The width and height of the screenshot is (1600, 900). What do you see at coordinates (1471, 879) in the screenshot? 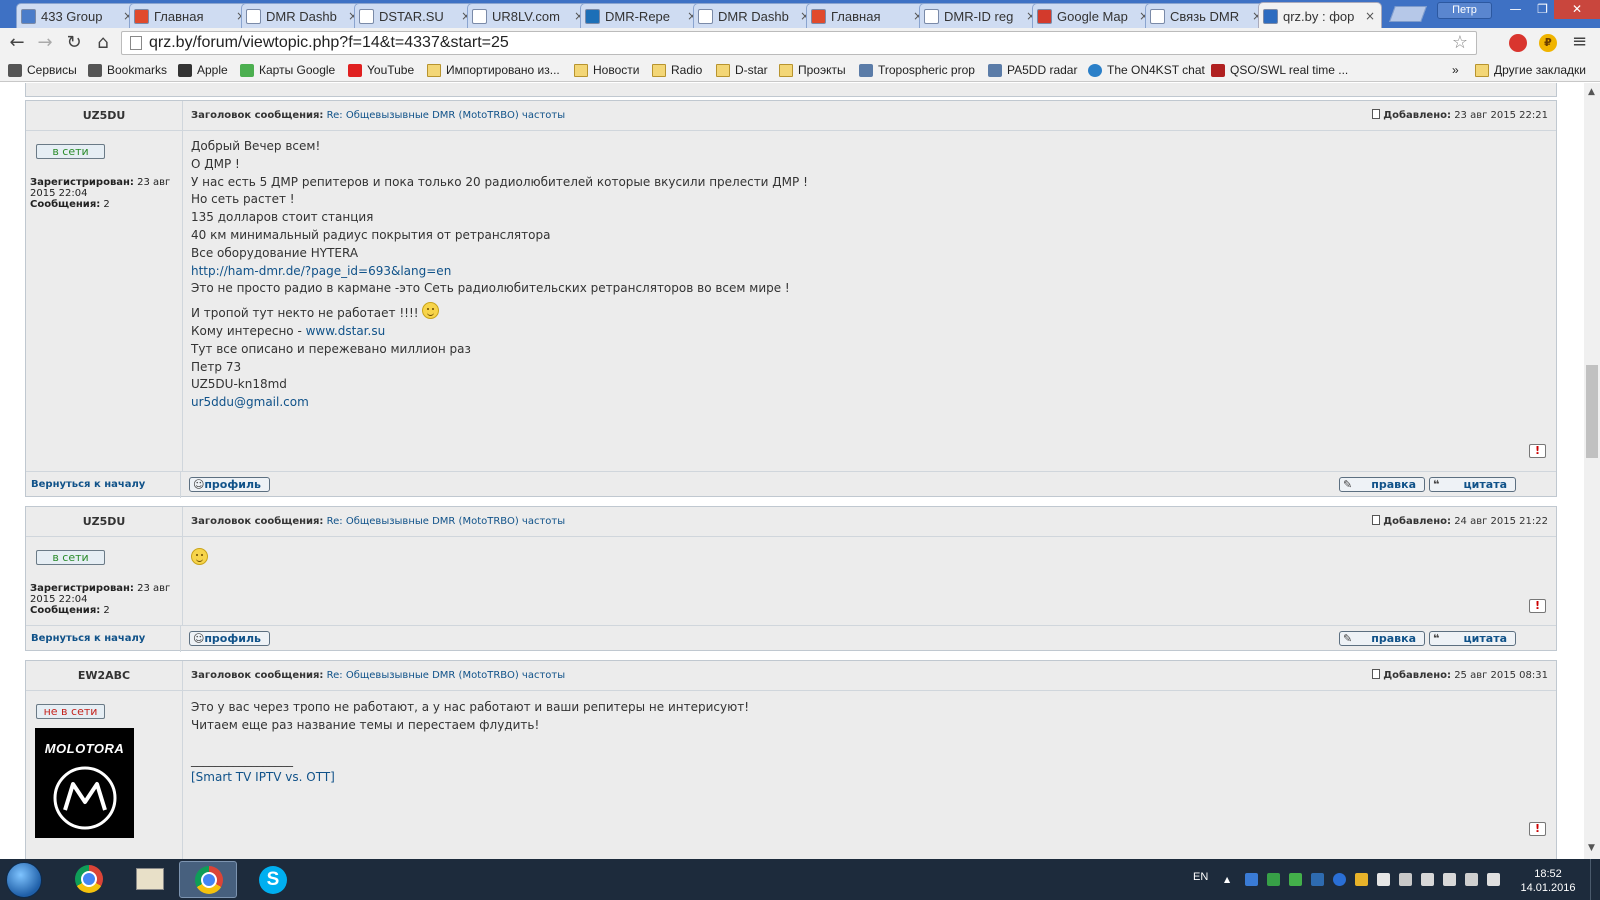
I see `signal-icon` at bounding box center [1471, 879].